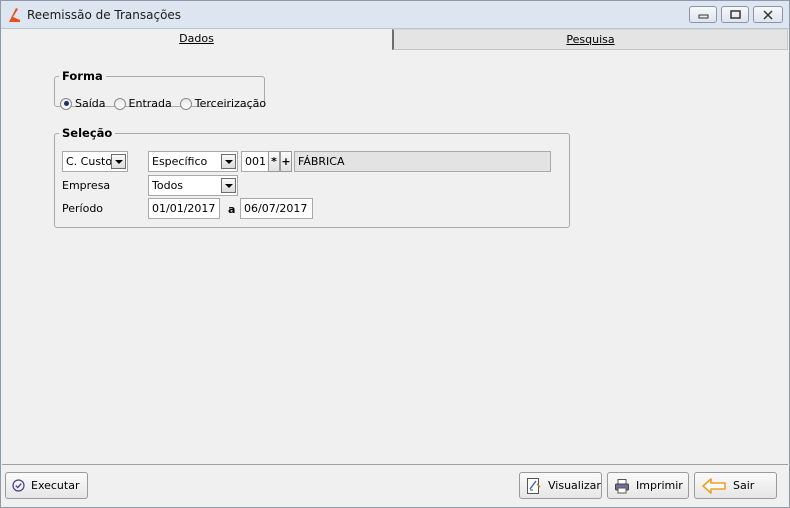 The image size is (790, 508). What do you see at coordinates (255, 161) in the screenshot?
I see `codigo-field: 001` at bounding box center [255, 161].